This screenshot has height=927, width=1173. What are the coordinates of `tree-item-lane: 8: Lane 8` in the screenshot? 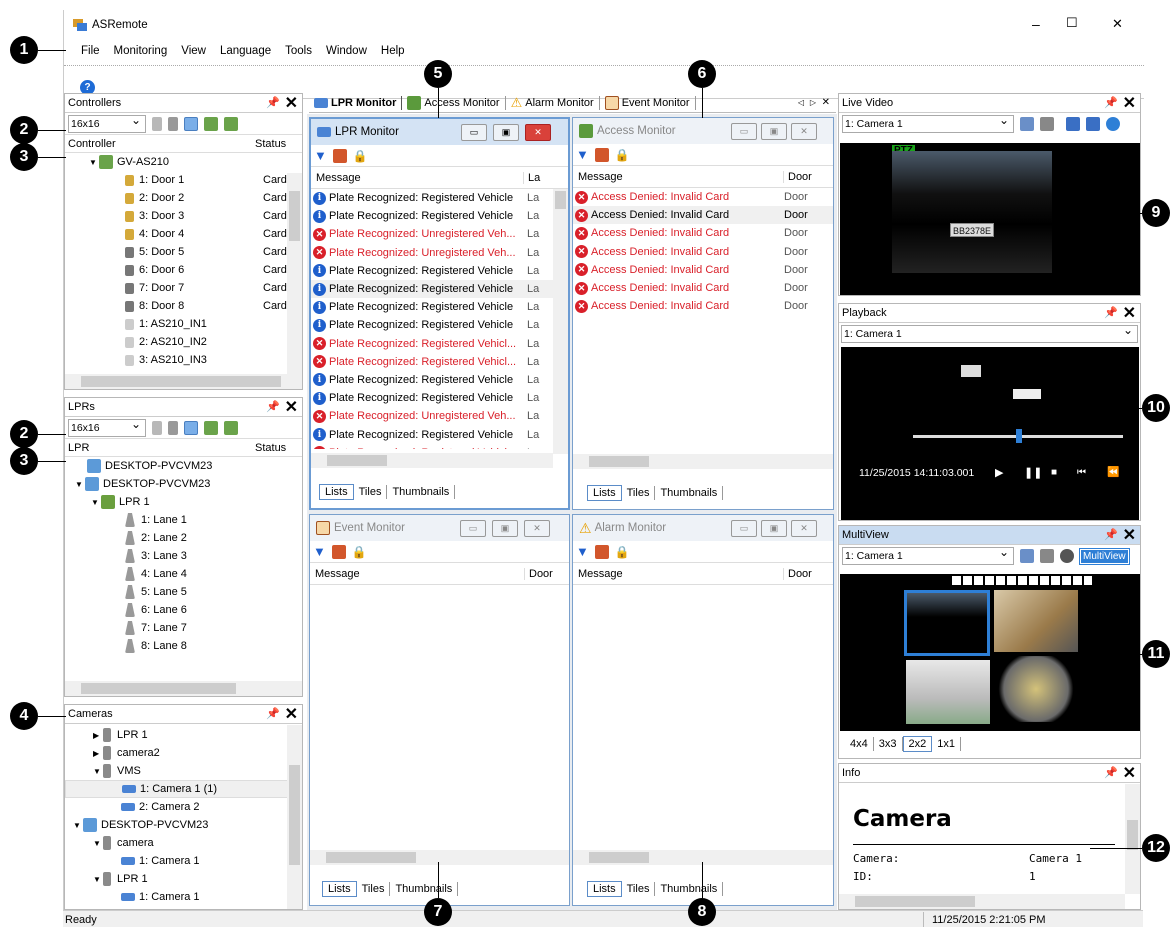 It's located at (183, 646).